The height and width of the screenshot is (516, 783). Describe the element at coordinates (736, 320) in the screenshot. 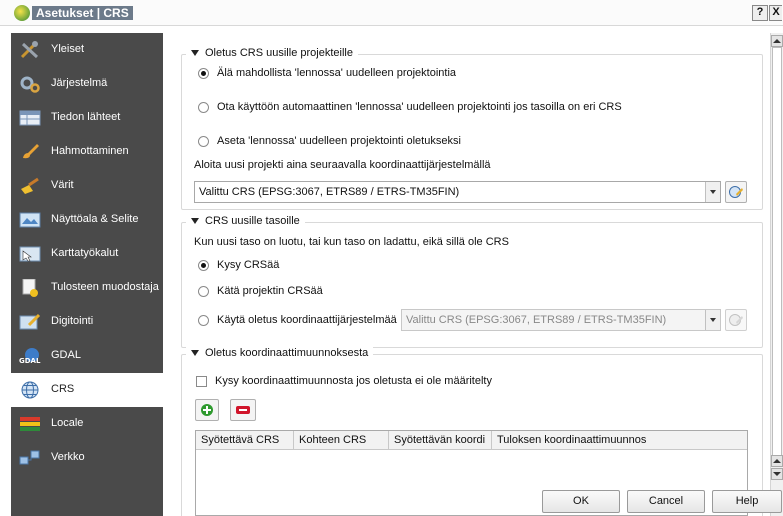

I see `select-default-crs-button` at that location.